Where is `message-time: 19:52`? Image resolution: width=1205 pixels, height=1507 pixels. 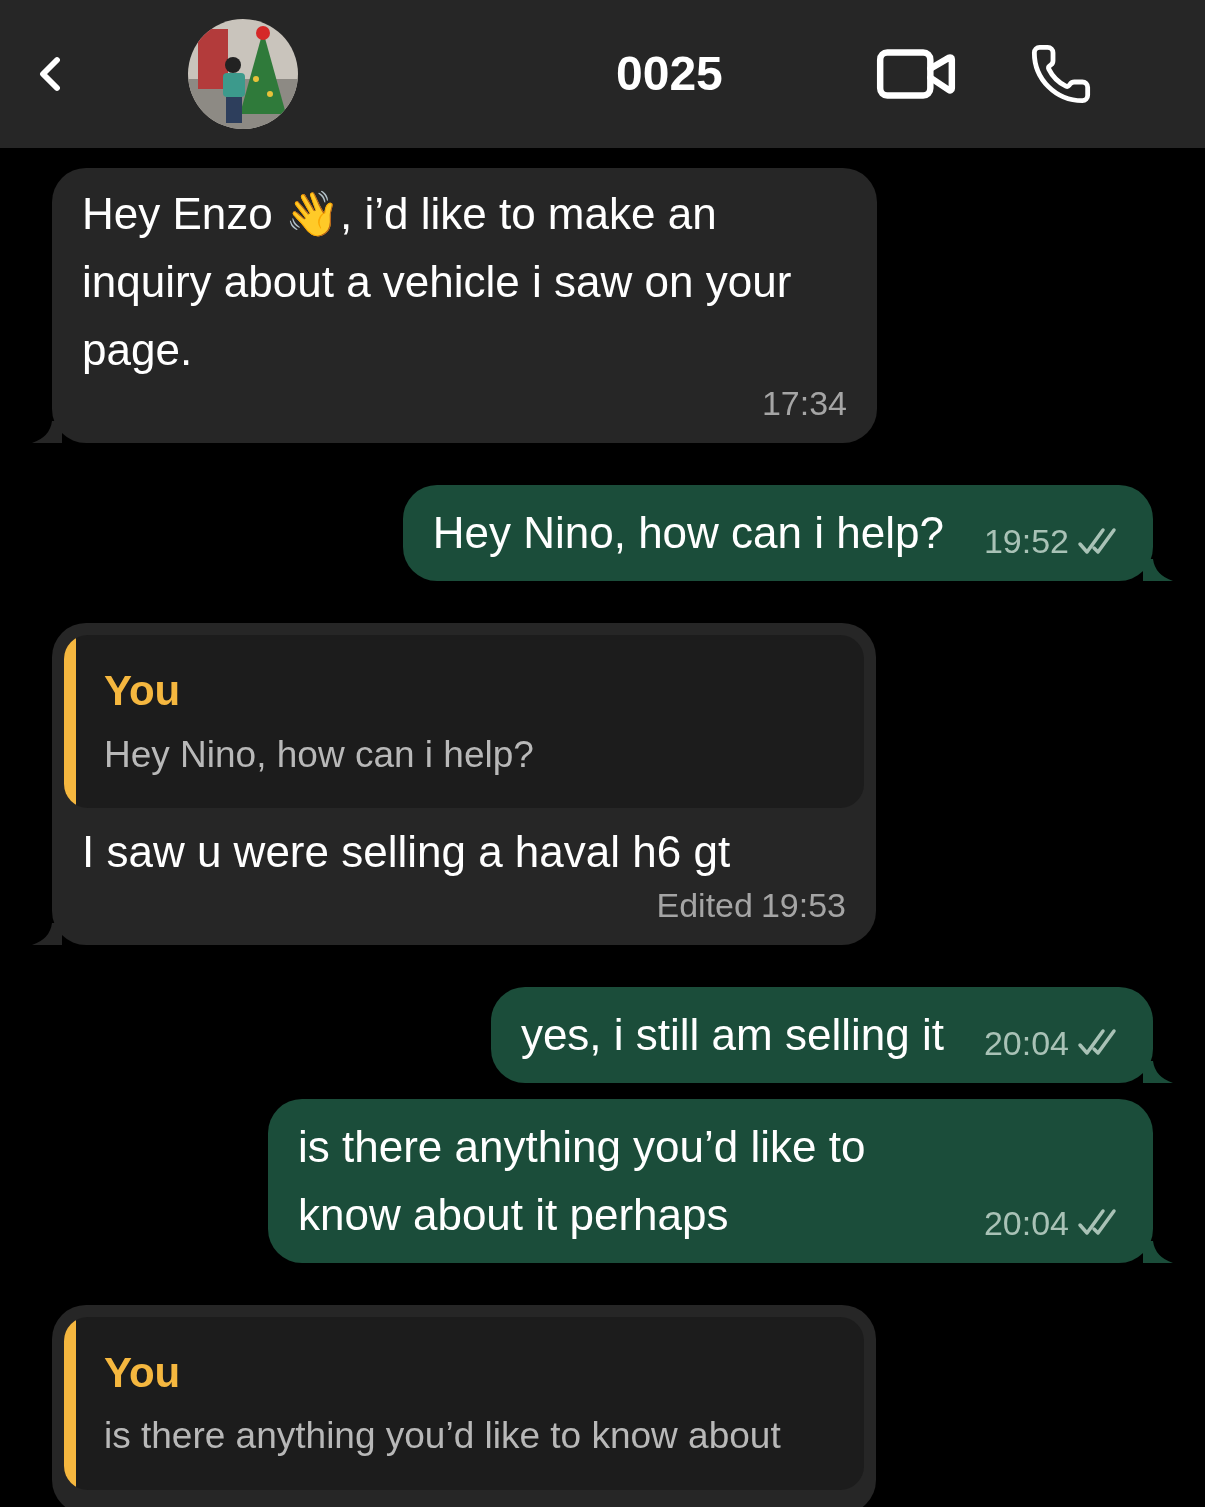
message-time: 19:52 is located at coordinates (1026, 541).